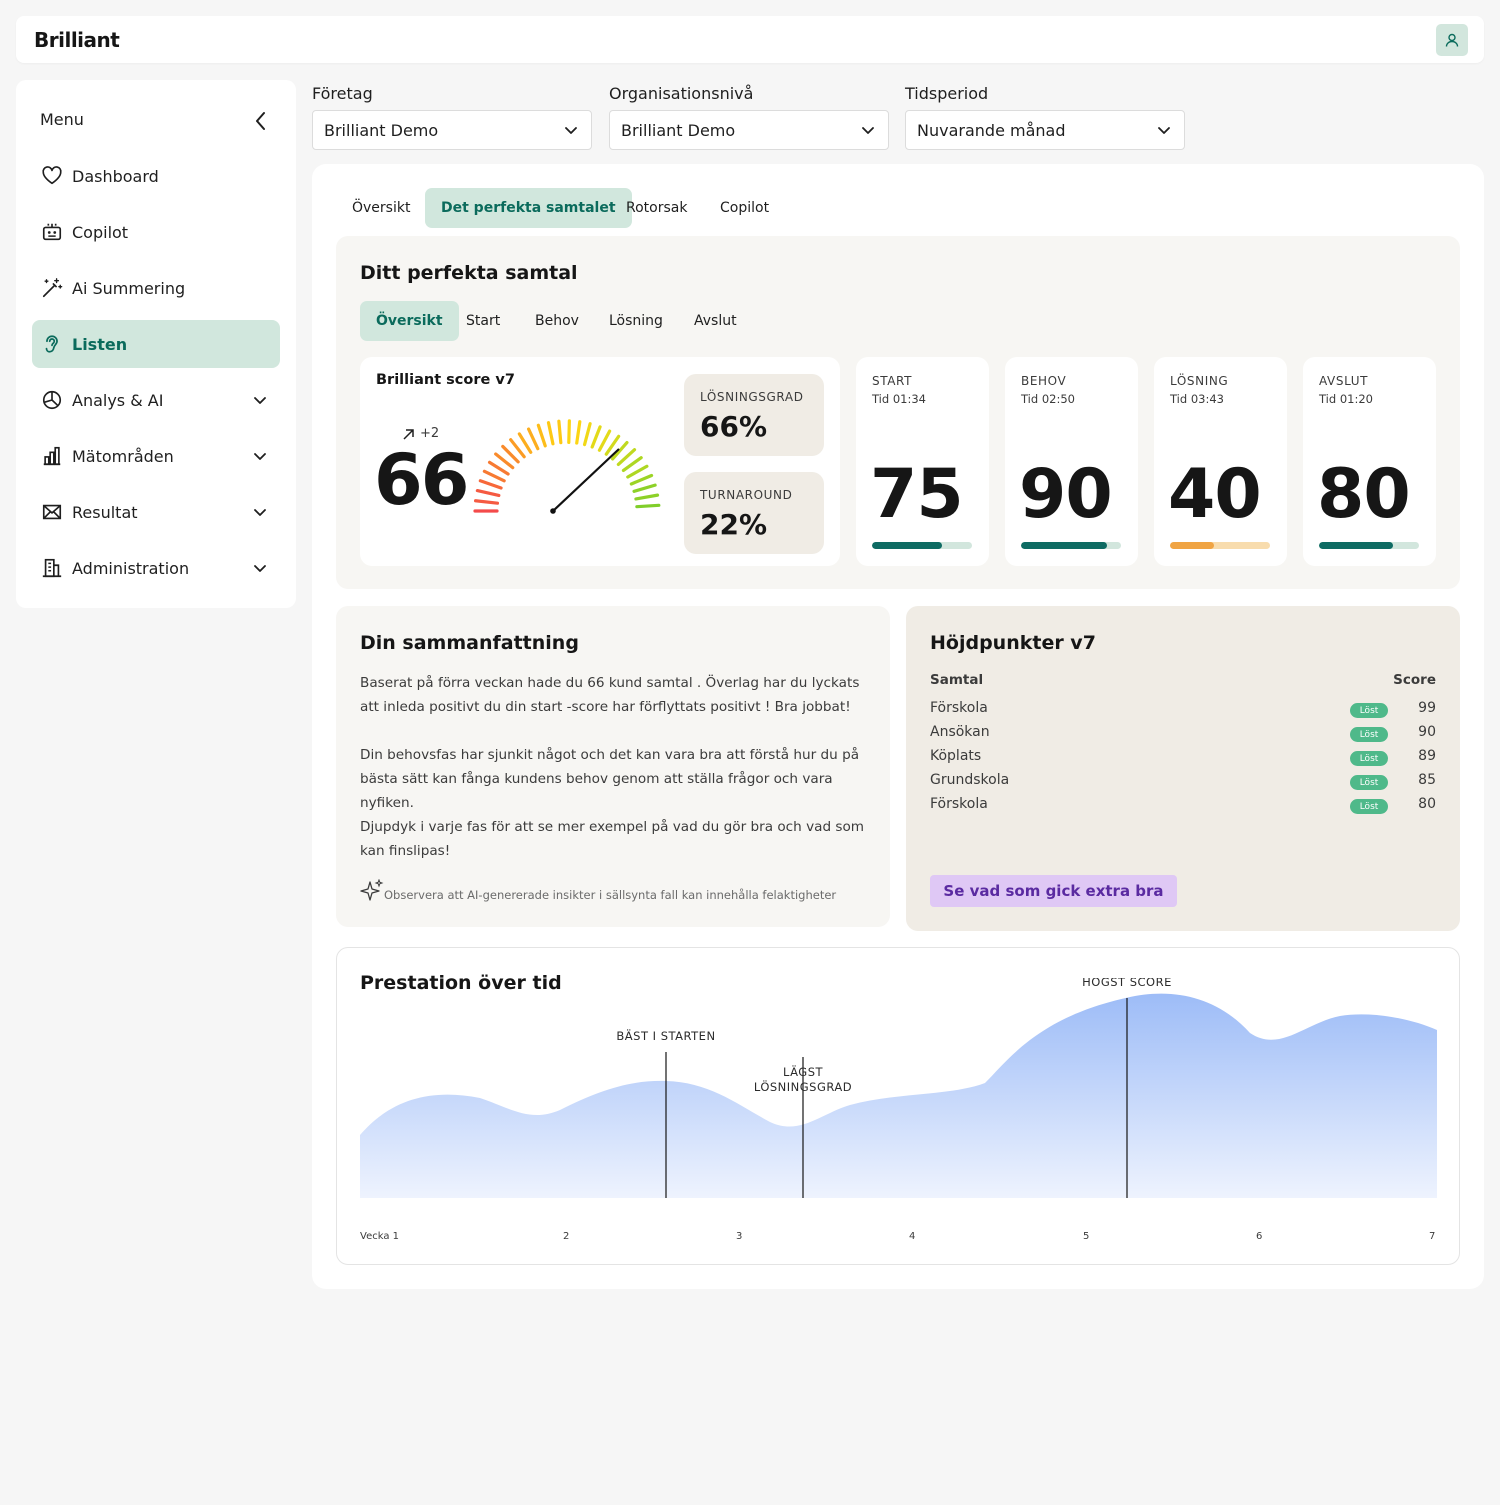 Image resolution: width=1500 pixels, height=1505 pixels. I want to click on score-card-title: Brilliant score v7, so click(445, 380).